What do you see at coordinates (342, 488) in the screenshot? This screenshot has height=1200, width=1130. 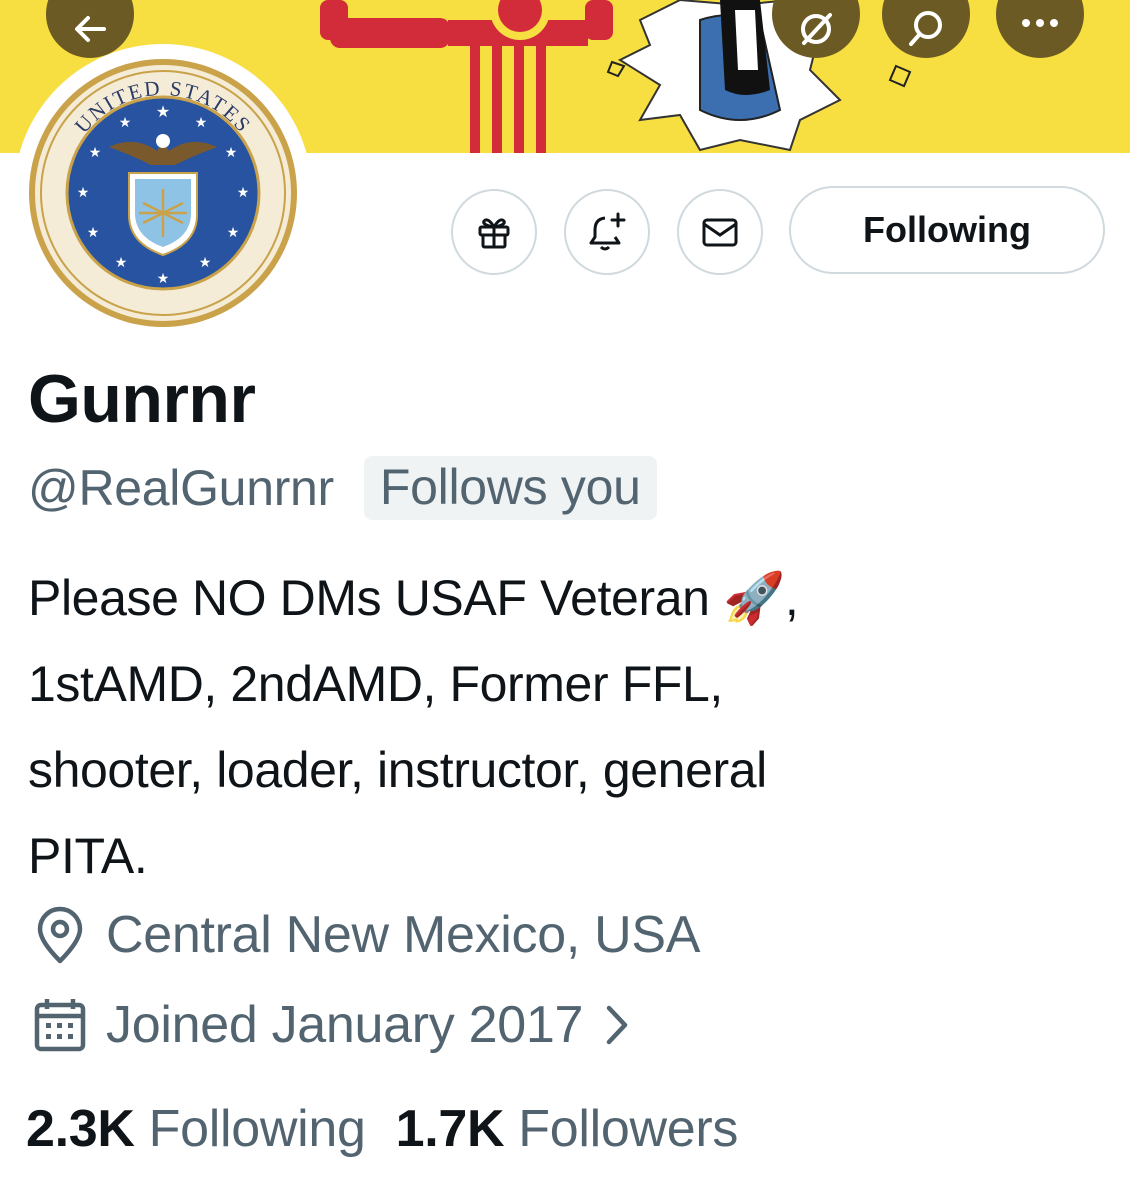 I see `handle-row: @RealGunrnr Follows you` at bounding box center [342, 488].